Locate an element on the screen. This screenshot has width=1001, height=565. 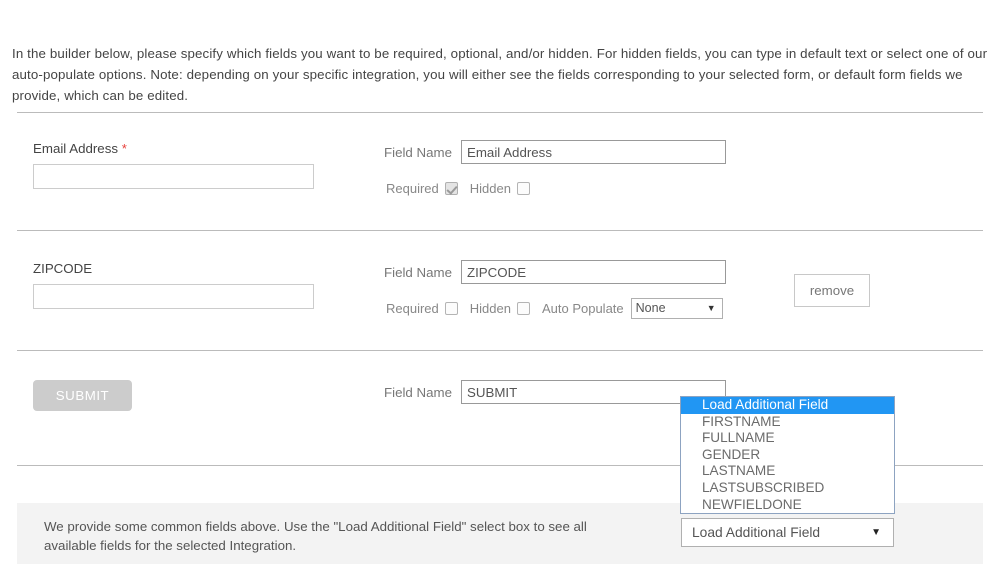
submit-preview-button: SUBMIT is located at coordinates (82, 395).